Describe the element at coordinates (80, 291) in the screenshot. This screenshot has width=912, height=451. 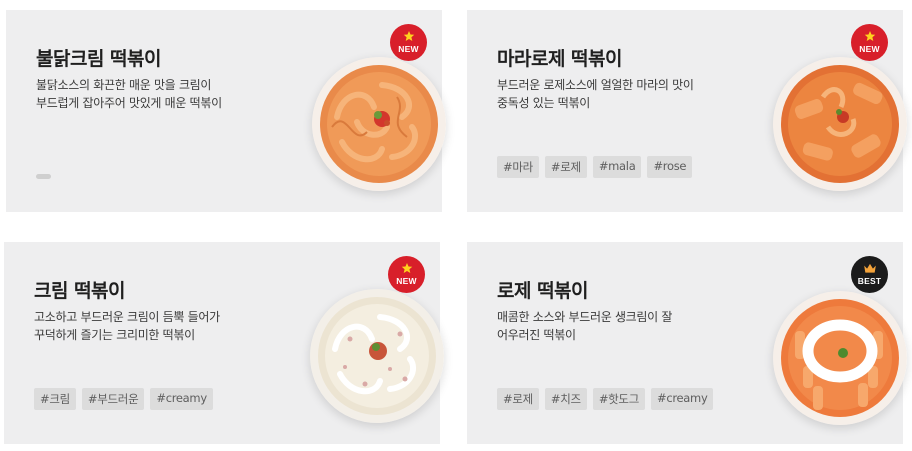
I see `card-title: 크림 떡볶이` at that location.